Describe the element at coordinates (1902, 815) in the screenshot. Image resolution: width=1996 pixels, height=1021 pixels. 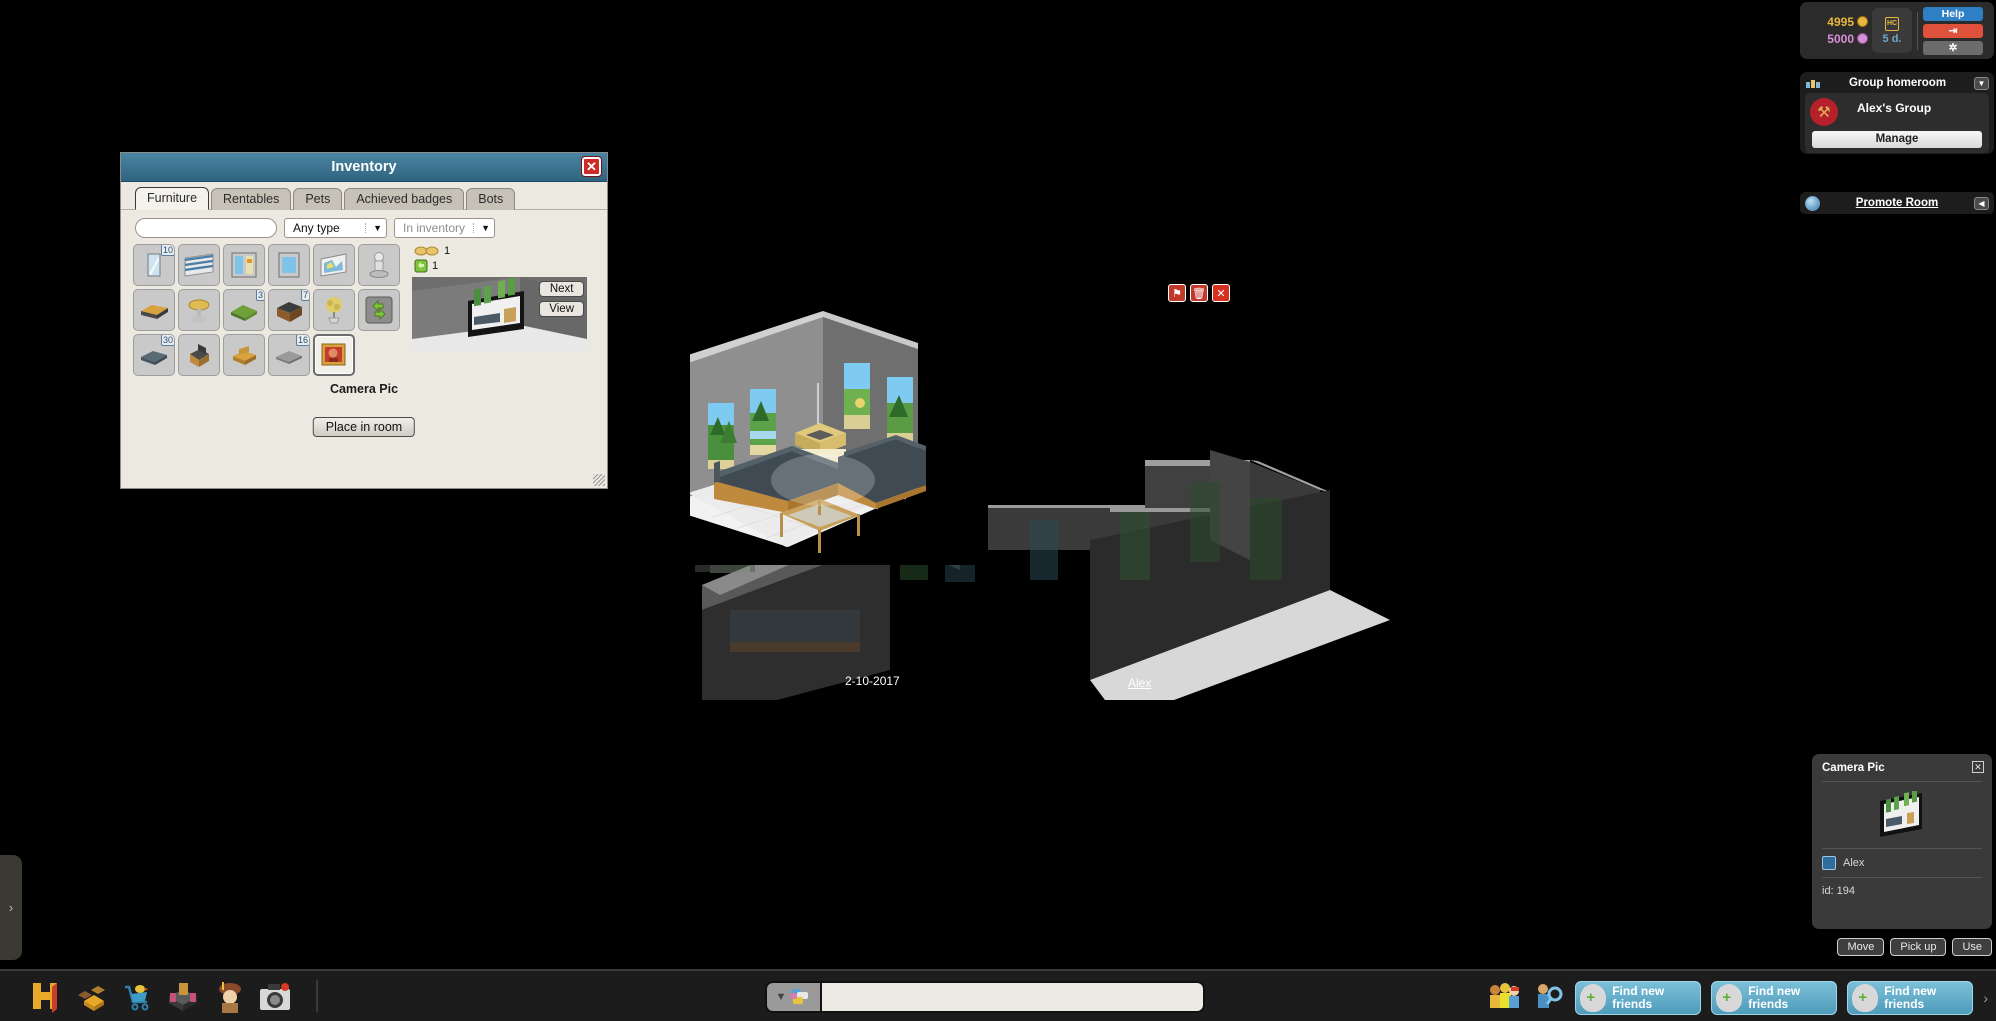
I see `furni-info-thumbnail` at that location.